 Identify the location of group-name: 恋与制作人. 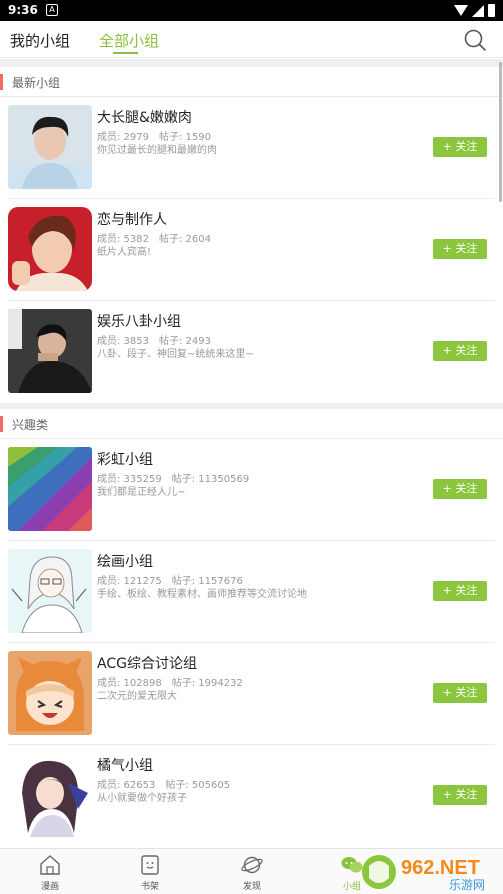
(132, 220).